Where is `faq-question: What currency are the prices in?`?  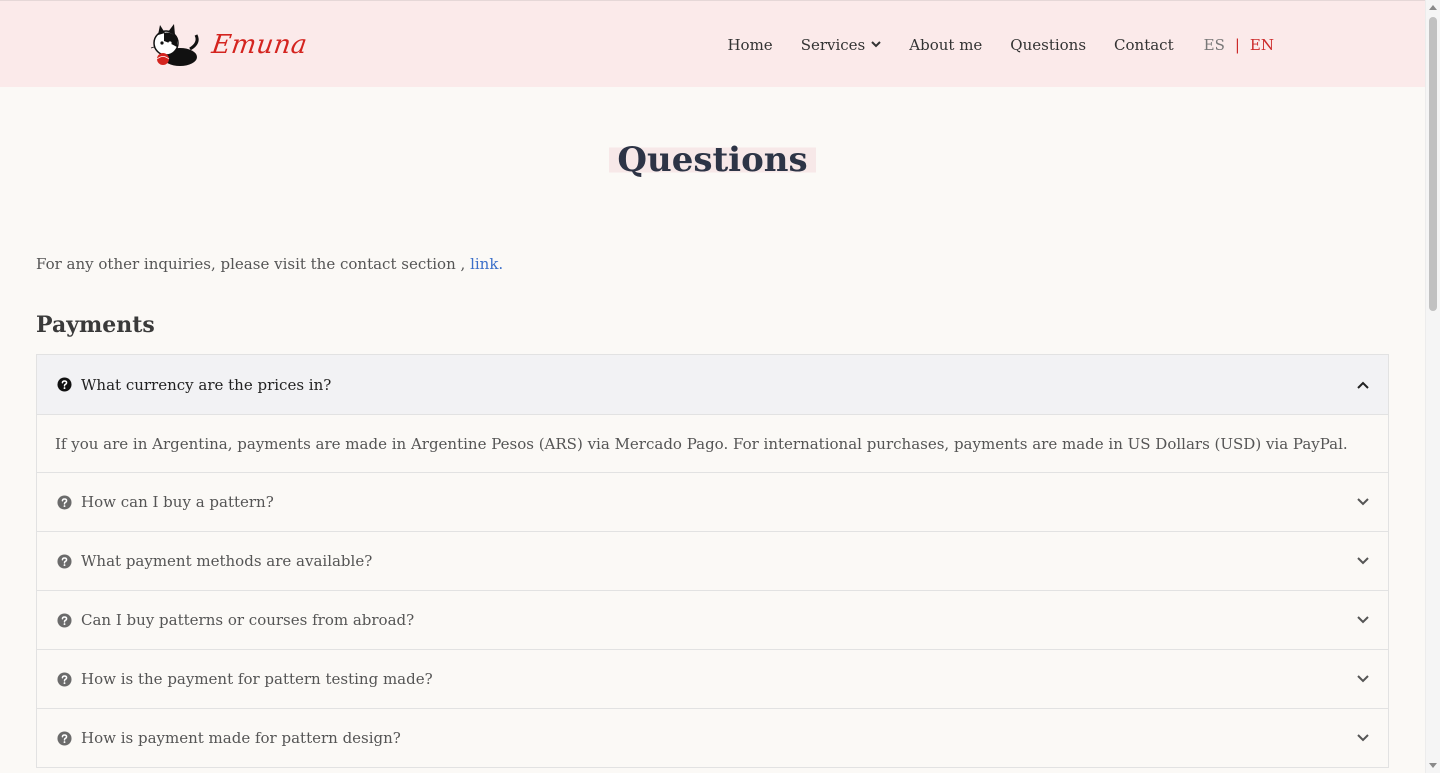
faq-question: What currency are the prices in? is located at coordinates (206, 384).